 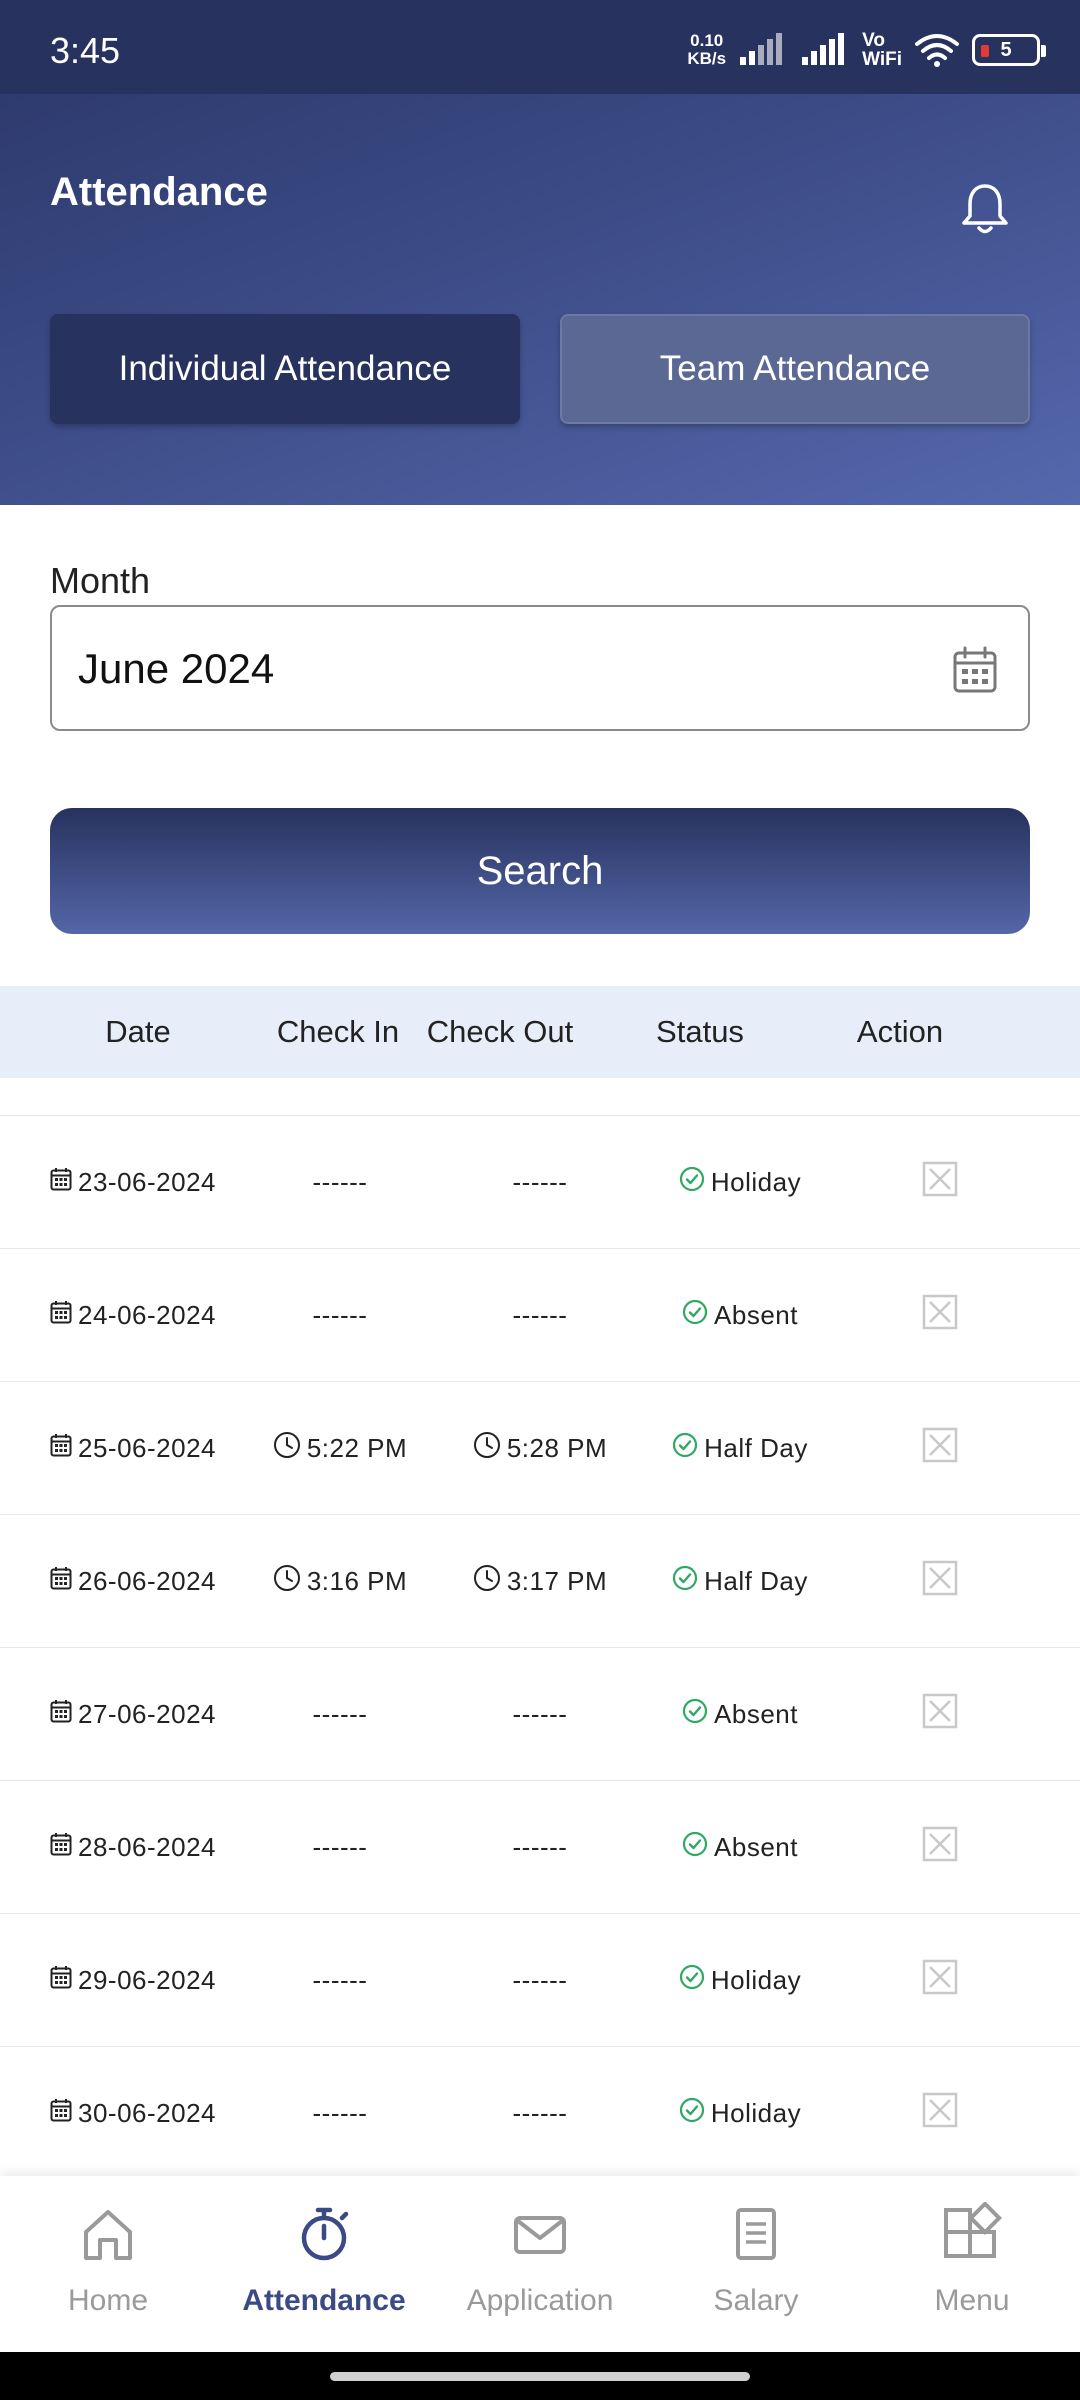 I want to click on row-date-text: 27-06-2024, so click(x=147, y=1714).